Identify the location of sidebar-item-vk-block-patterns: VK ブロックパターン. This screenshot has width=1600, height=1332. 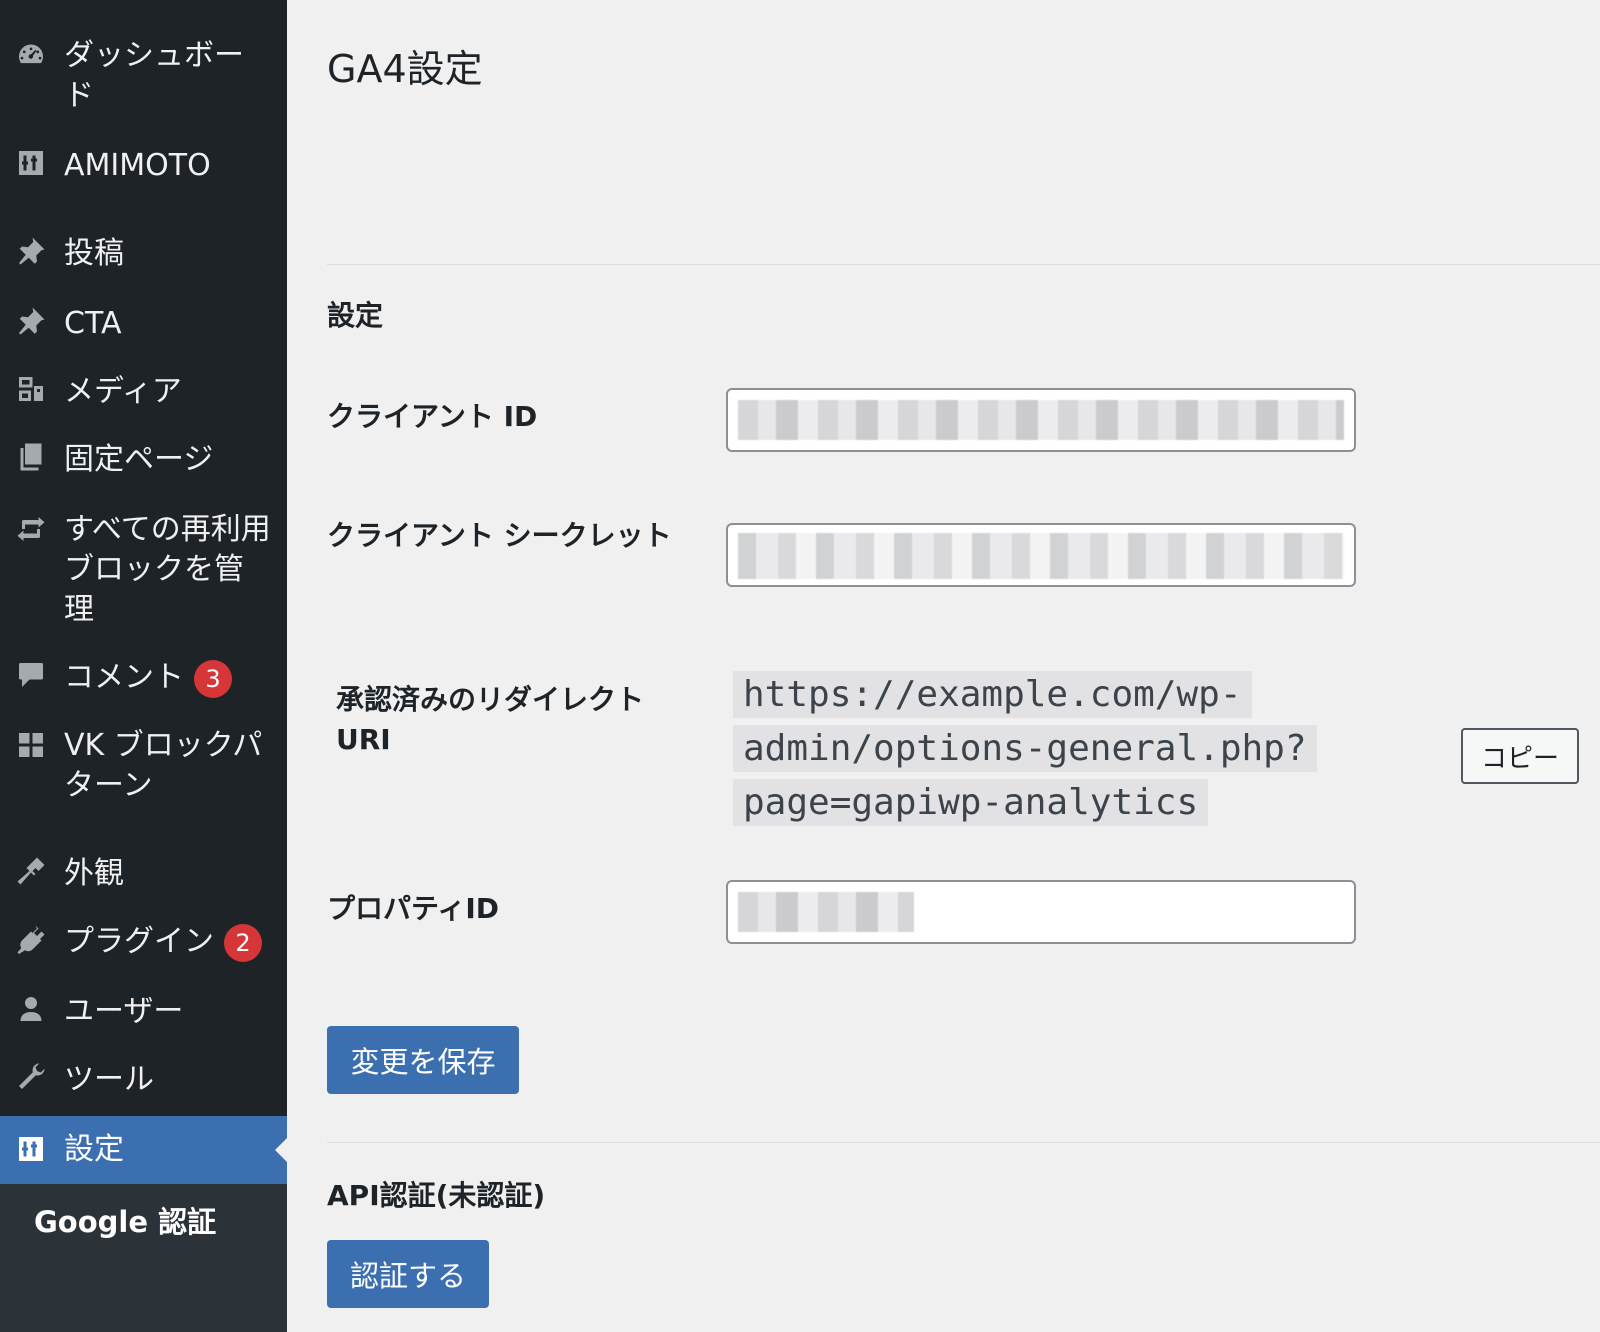
(143, 767).